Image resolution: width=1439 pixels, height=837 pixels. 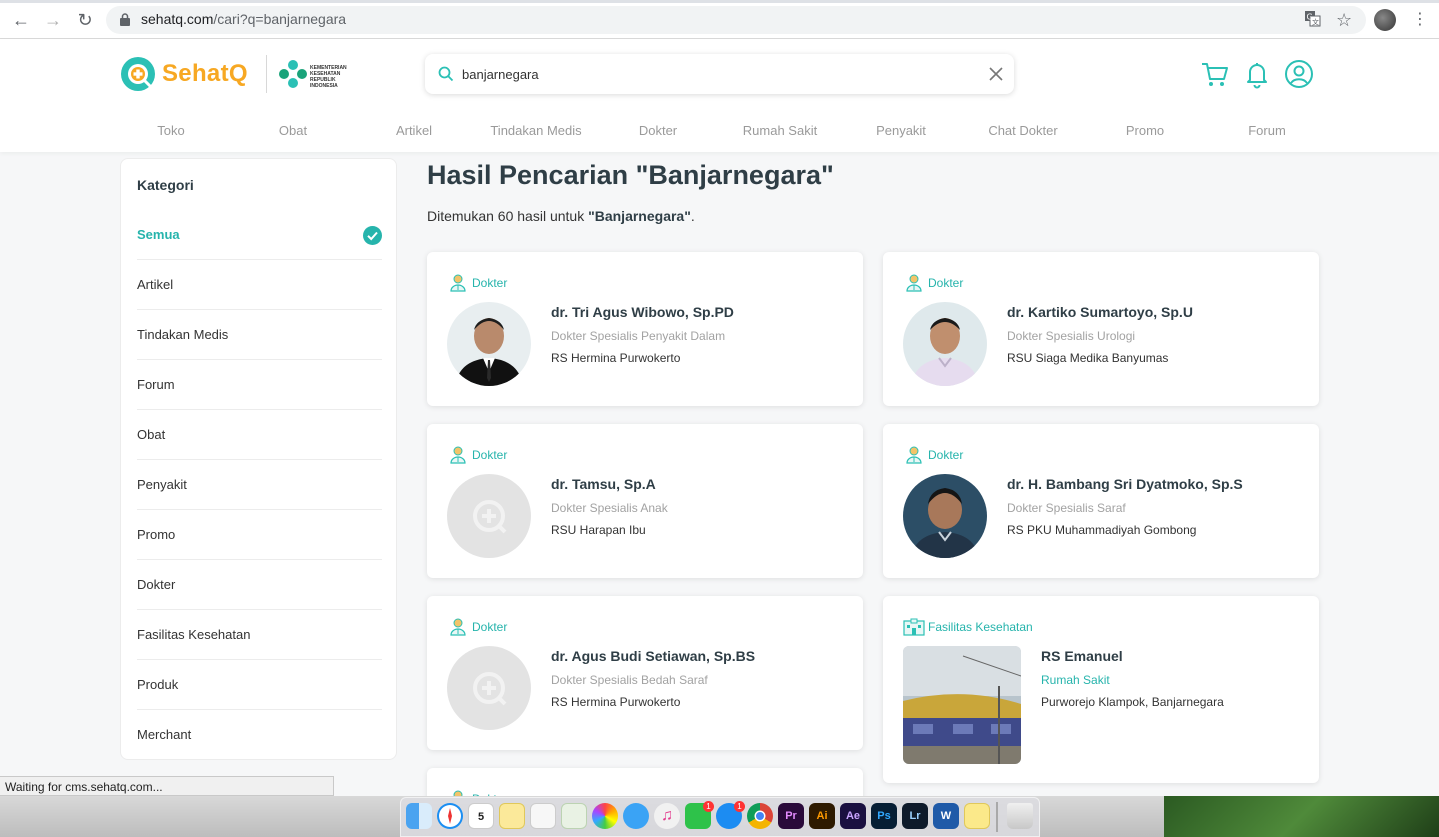 I want to click on doctor-name: dr. Agus Budi Setiawan, Sp.BS, so click(x=653, y=656).